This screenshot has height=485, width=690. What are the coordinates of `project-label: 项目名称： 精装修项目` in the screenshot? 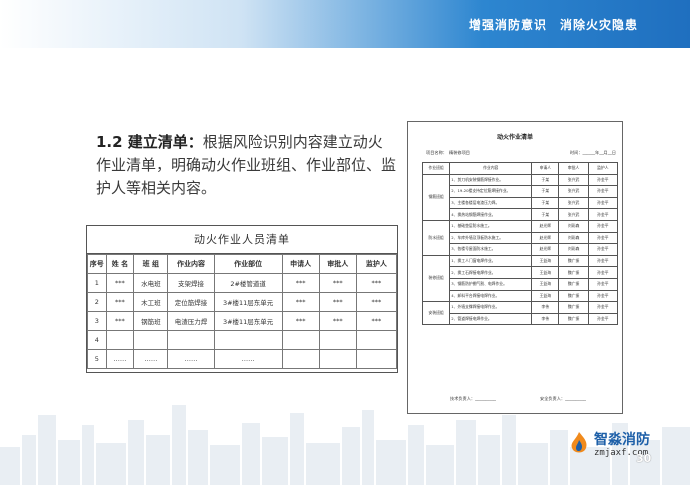 It's located at (448, 152).